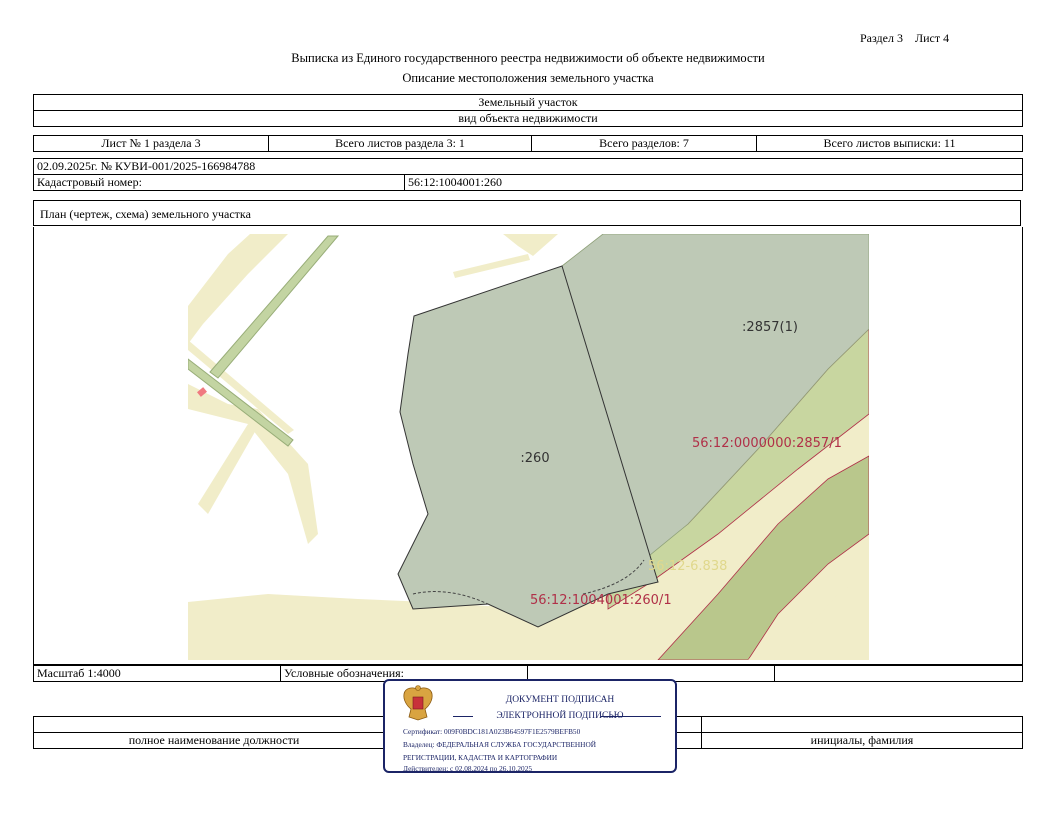 The image size is (1056, 816). I want to click on total-sections: Всего разделов: 7, so click(644, 143).